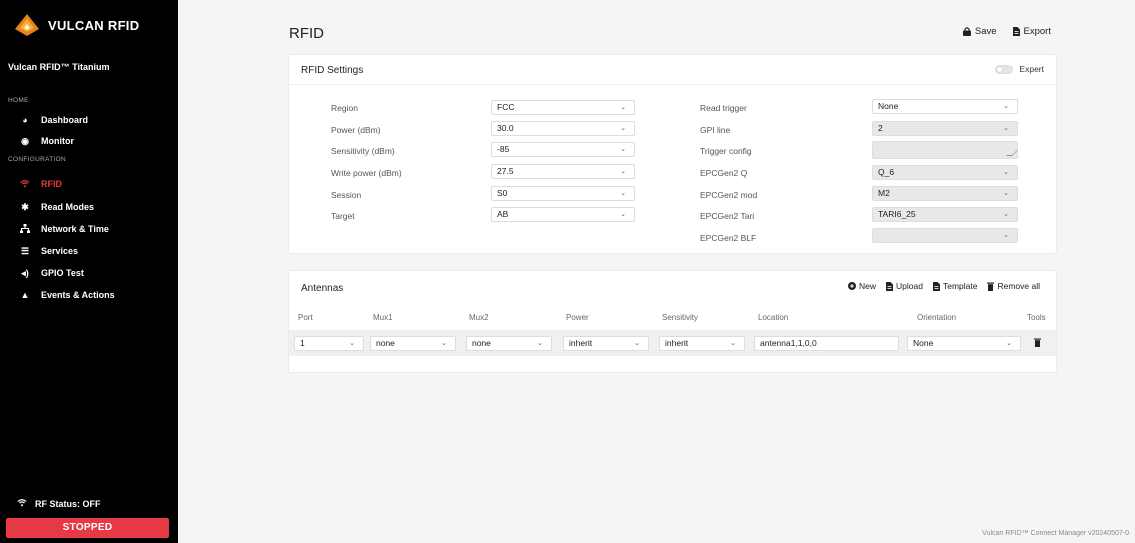 The height and width of the screenshot is (543, 1135). I want to click on gauge-icon: ◕, so click(25, 120).